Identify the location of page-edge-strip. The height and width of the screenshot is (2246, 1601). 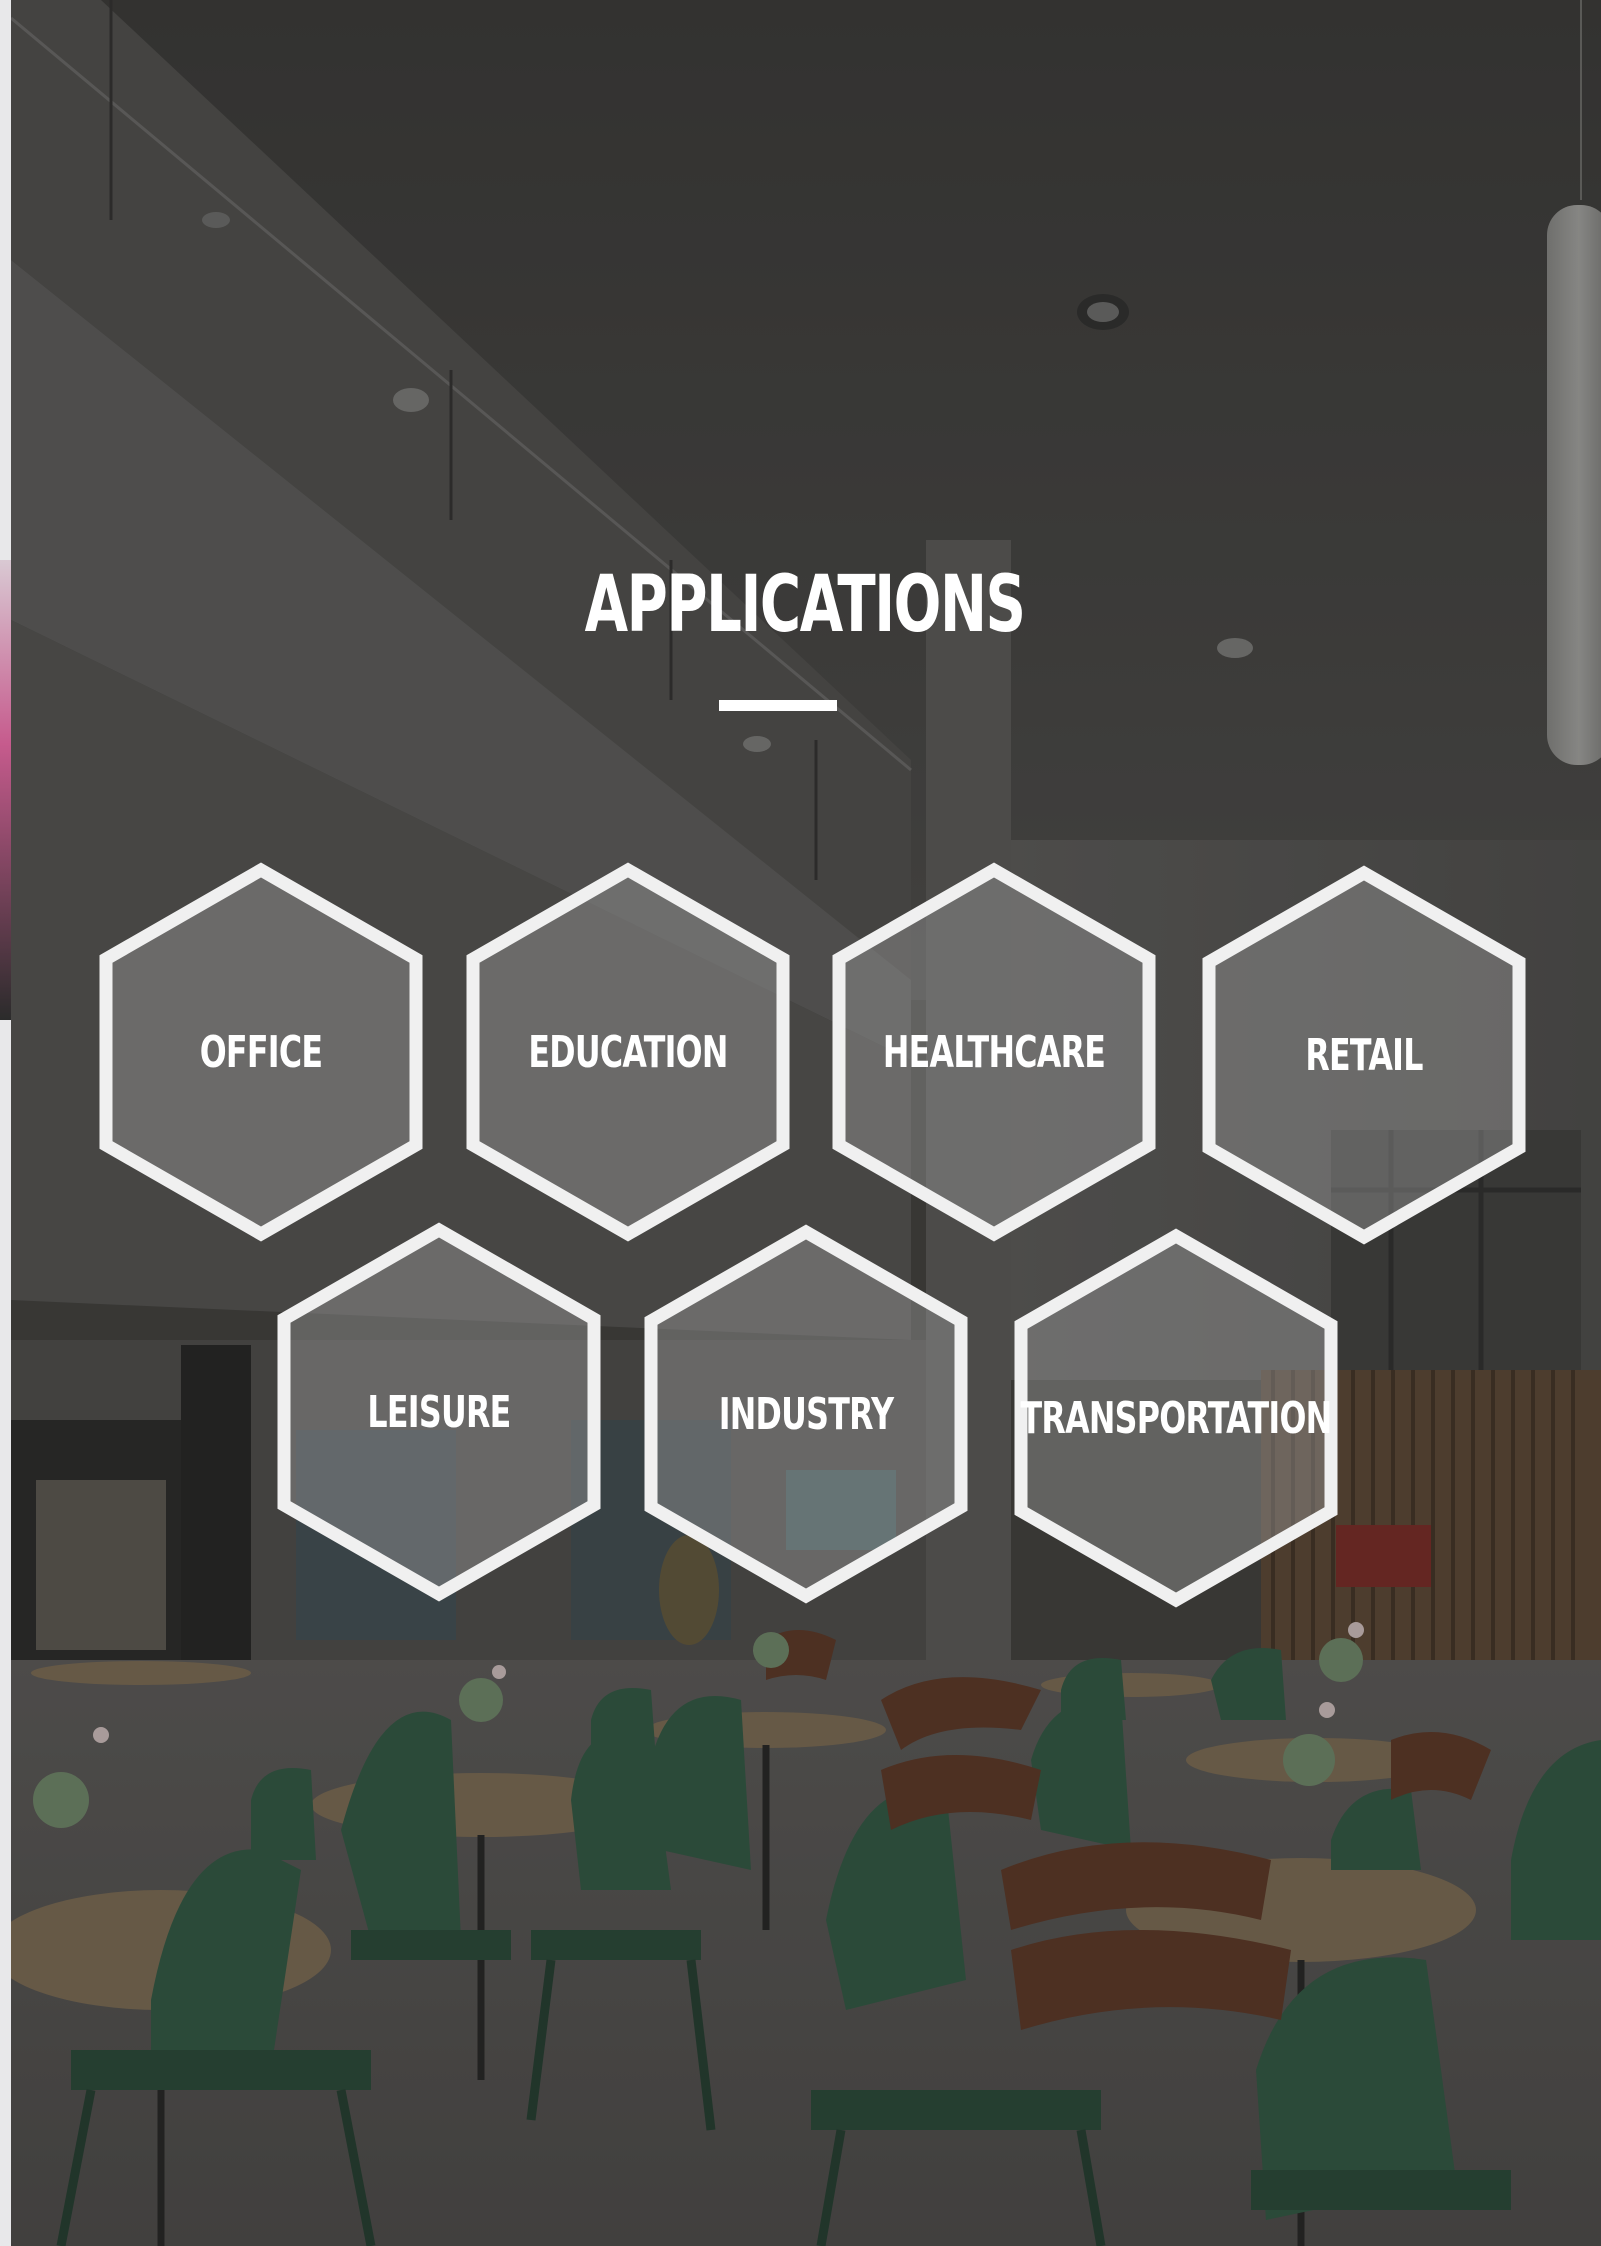
(5, 1123).